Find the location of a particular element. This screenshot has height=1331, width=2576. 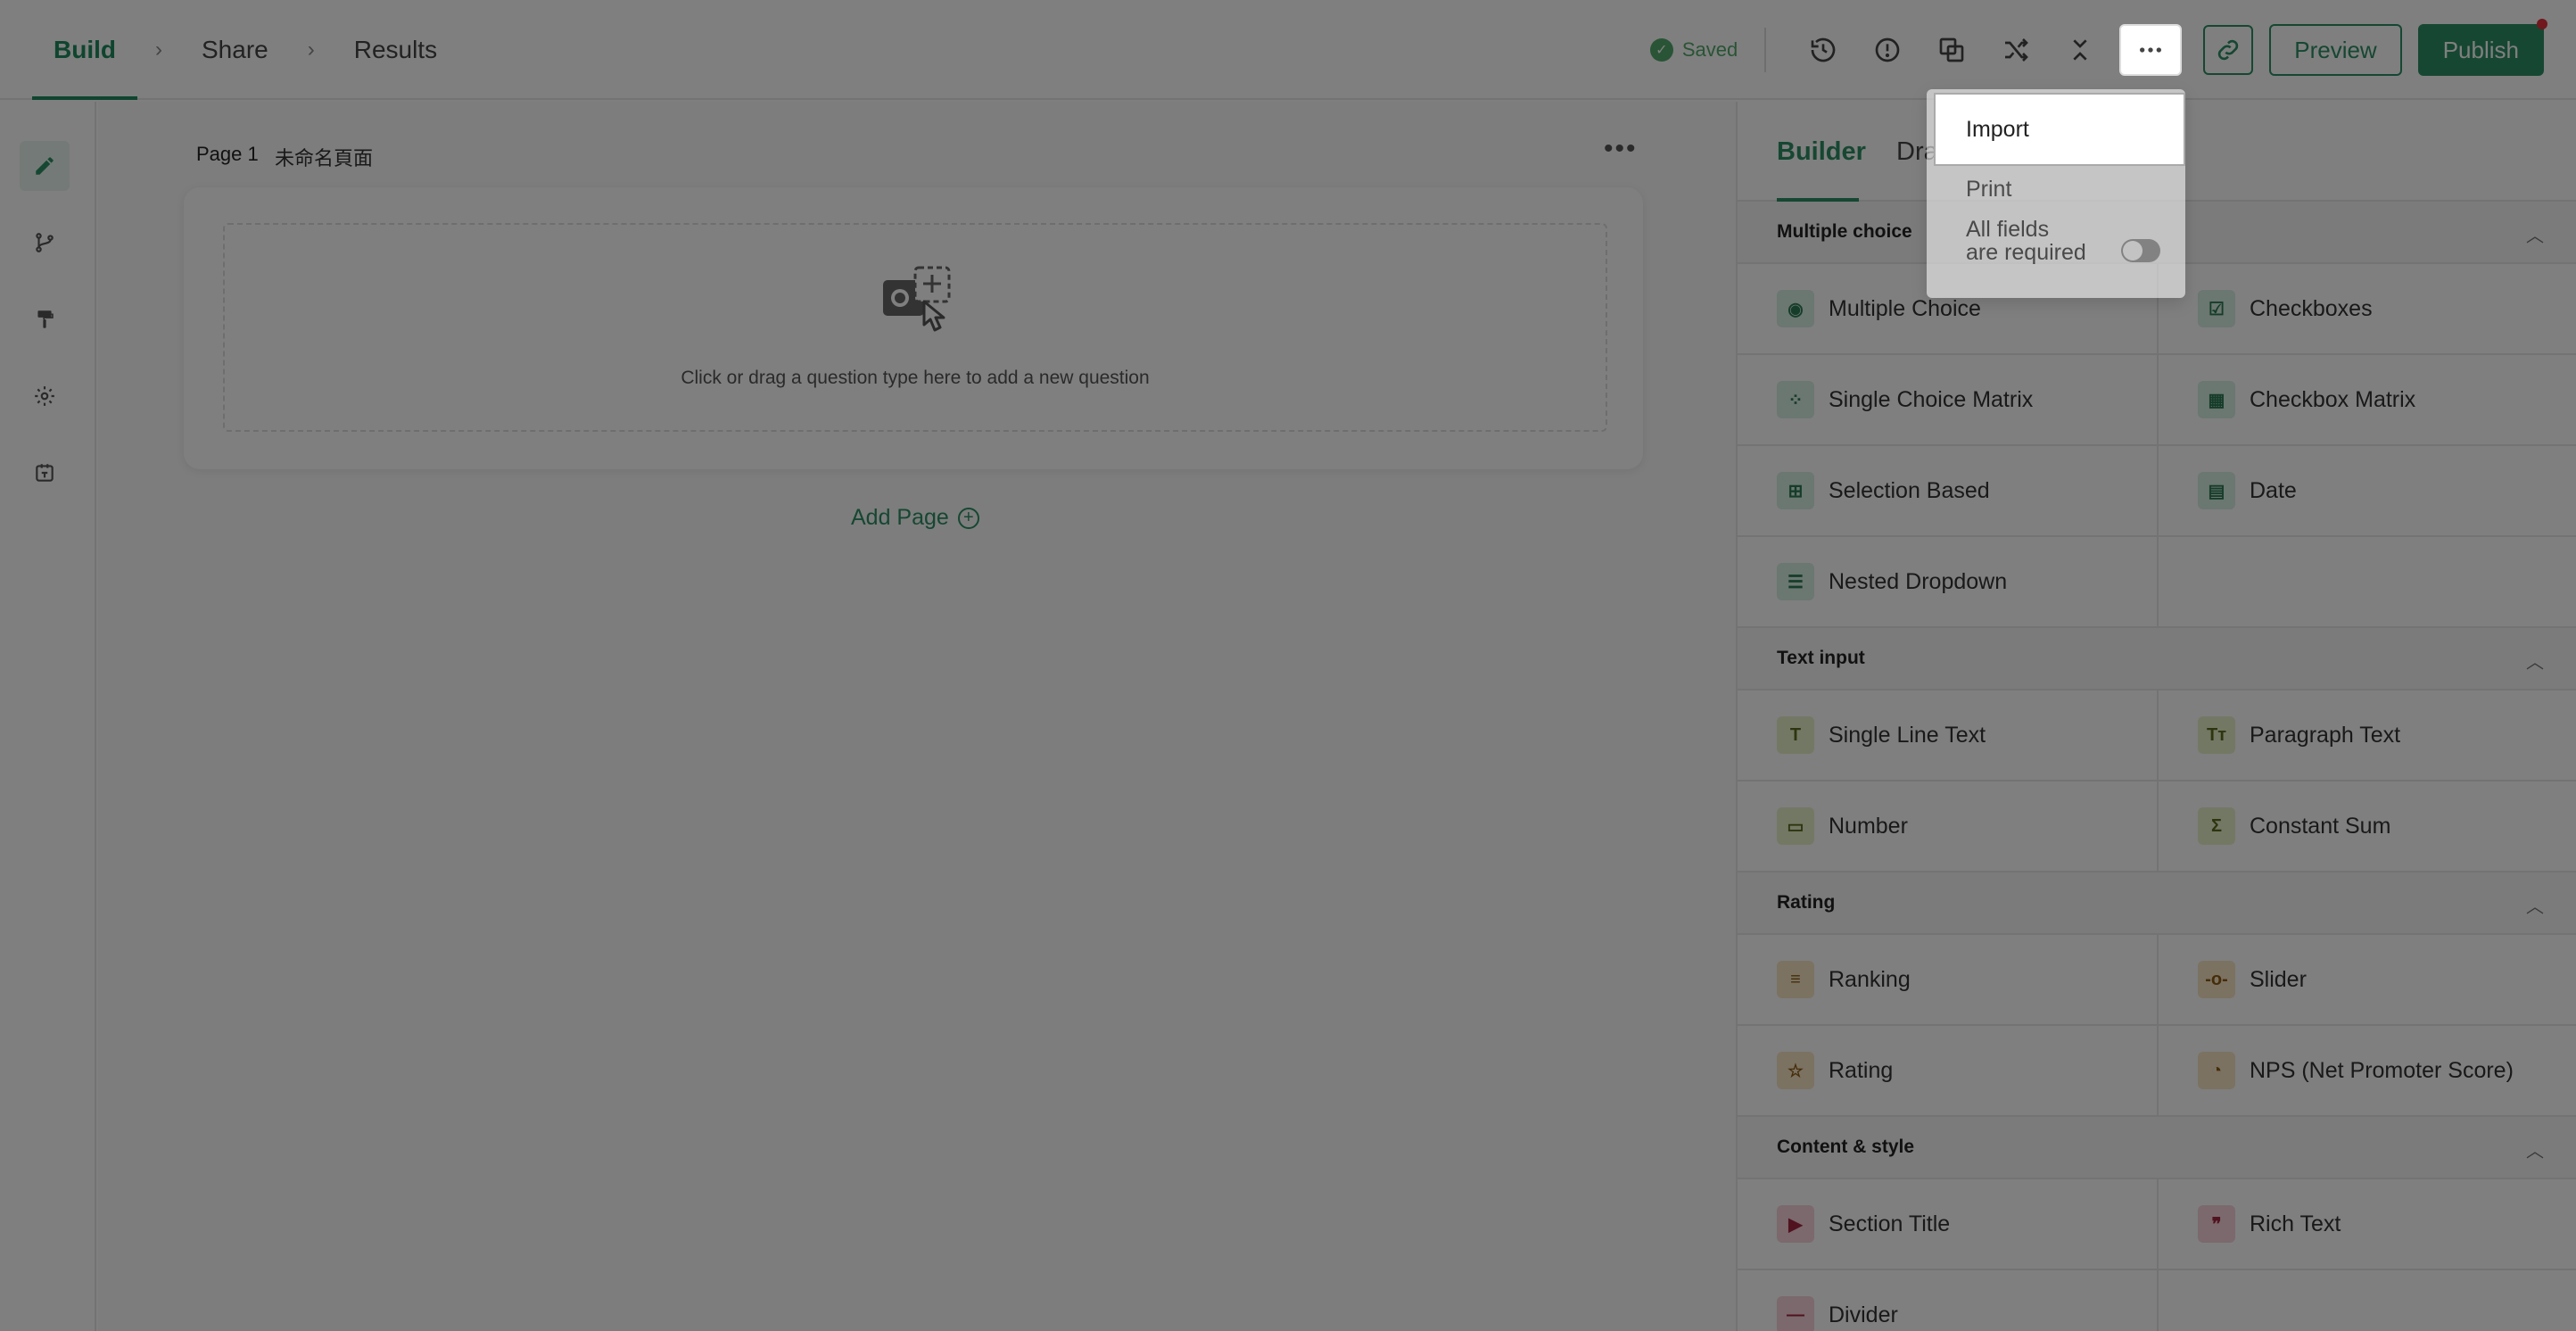

menu-item-required-toggle: All fields are required is located at coordinates (2026, 241).